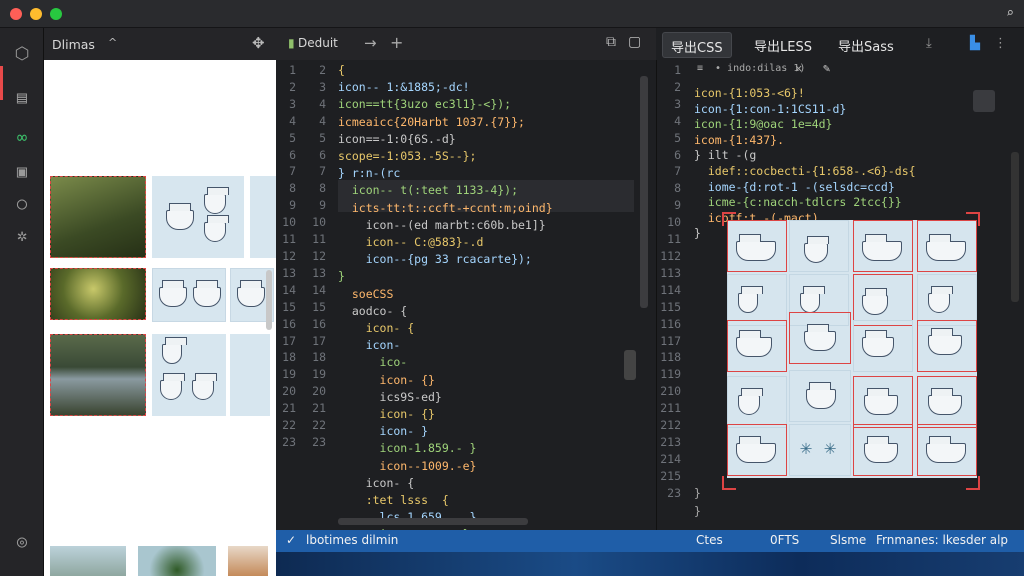 This screenshot has width=1024, height=576. Describe the element at coordinates (921, 540) in the screenshot. I see `status-item: Frnmanes: lkes` at that location.